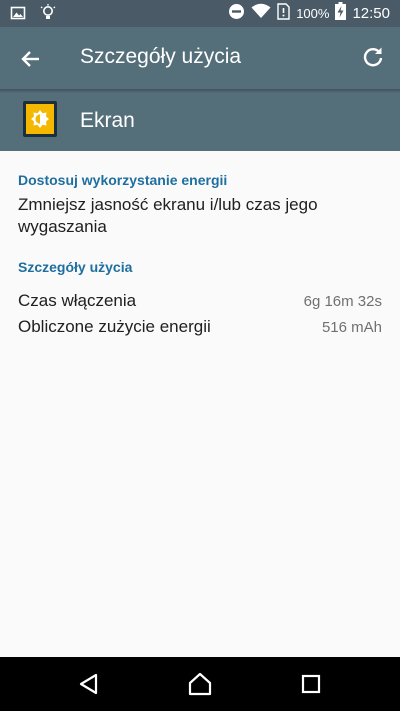  Describe the element at coordinates (261, 13) in the screenshot. I see `wifi-icon` at that location.